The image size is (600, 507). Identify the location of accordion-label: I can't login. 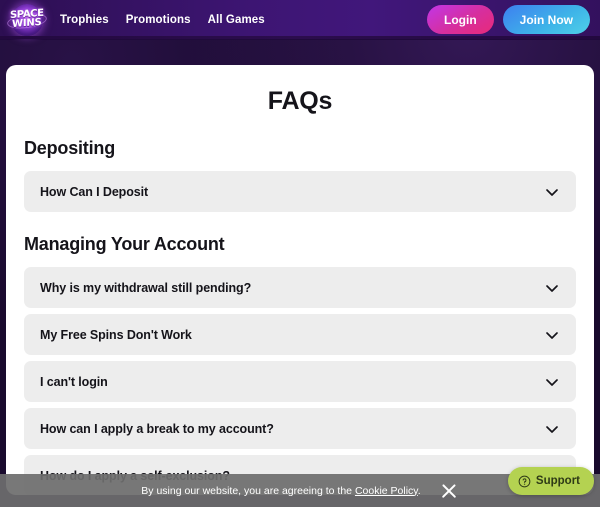
(74, 381).